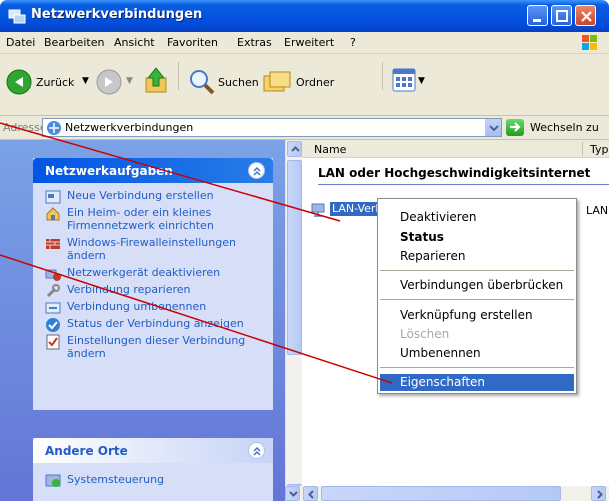 This screenshot has height=501, width=609. Describe the element at coordinates (564, 127) in the screenshot. I see `go-label: Wechseln zu` at that location.